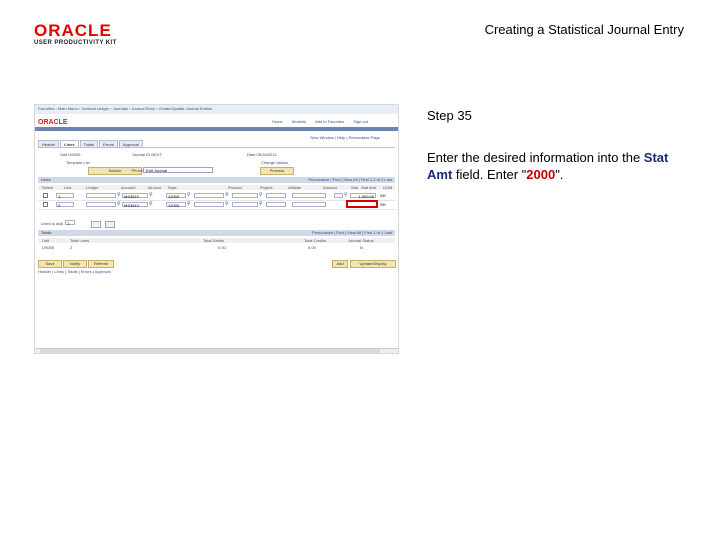  I want to click on col-select: Select, so click(48, 187).